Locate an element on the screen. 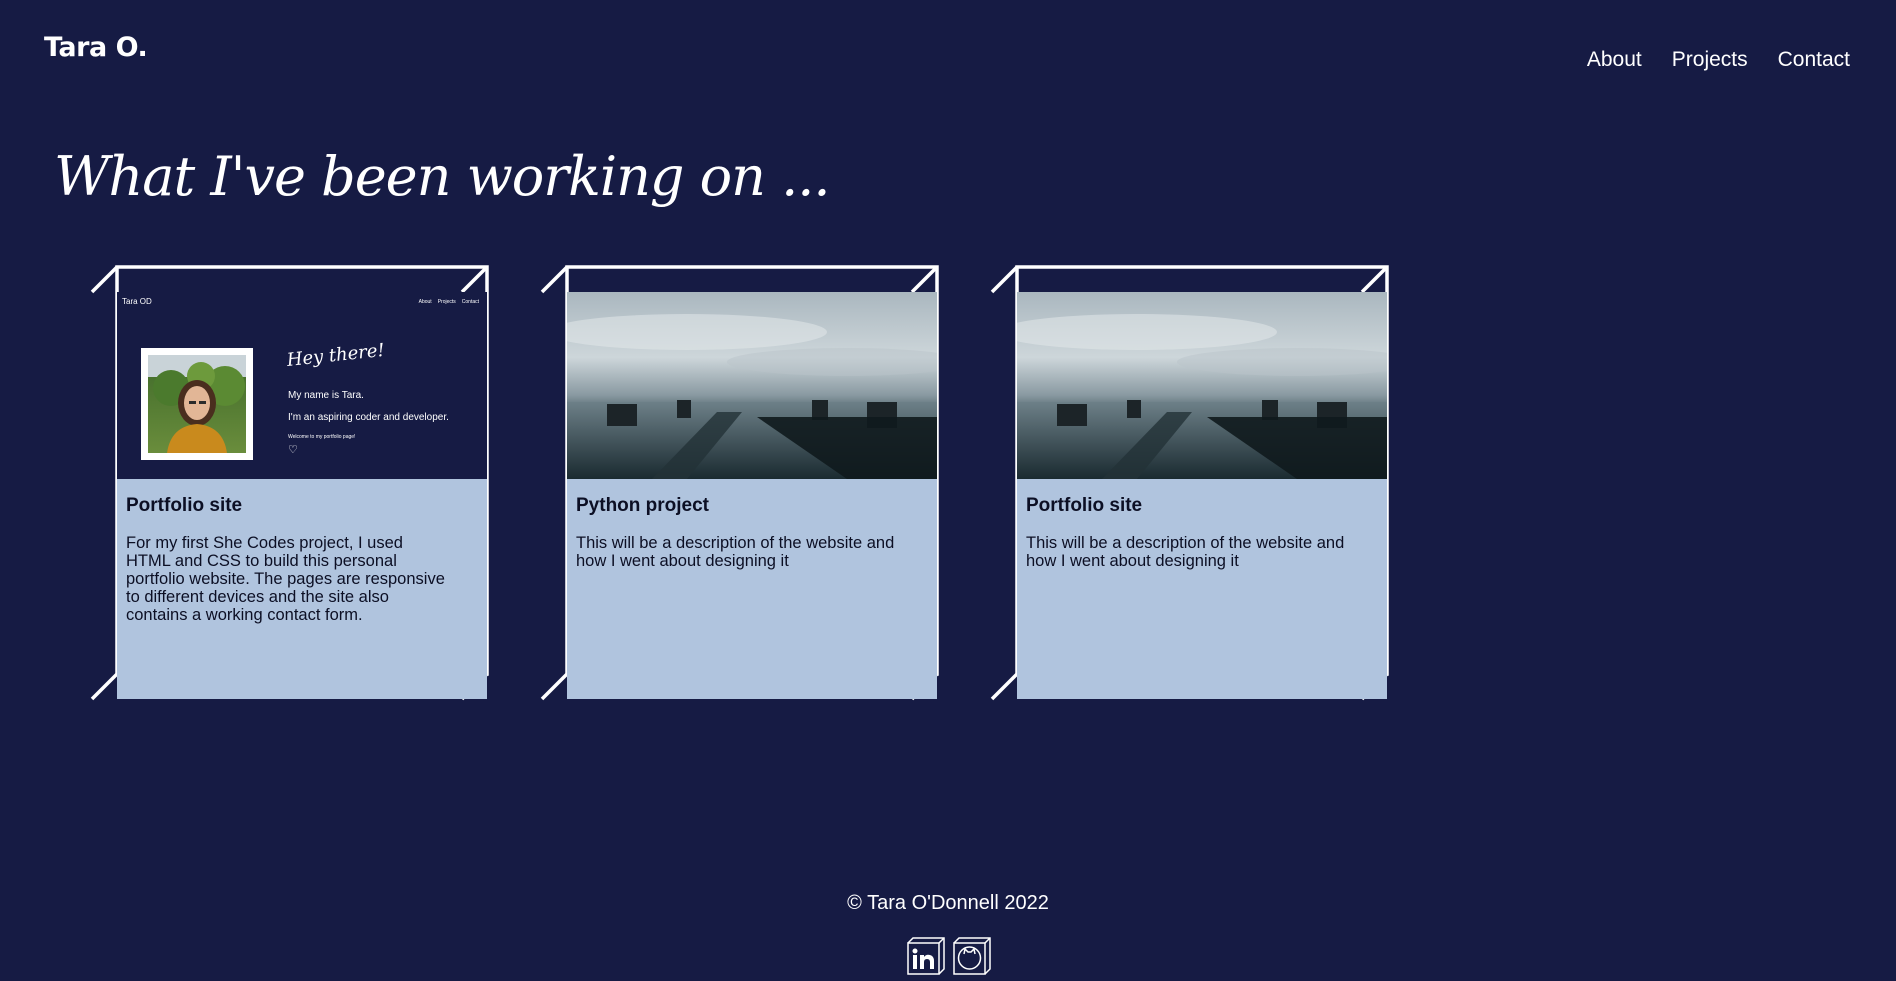 This screenshot has height=981, width=1896. heart-icon: ♡ is located at coordinates (293, 450).